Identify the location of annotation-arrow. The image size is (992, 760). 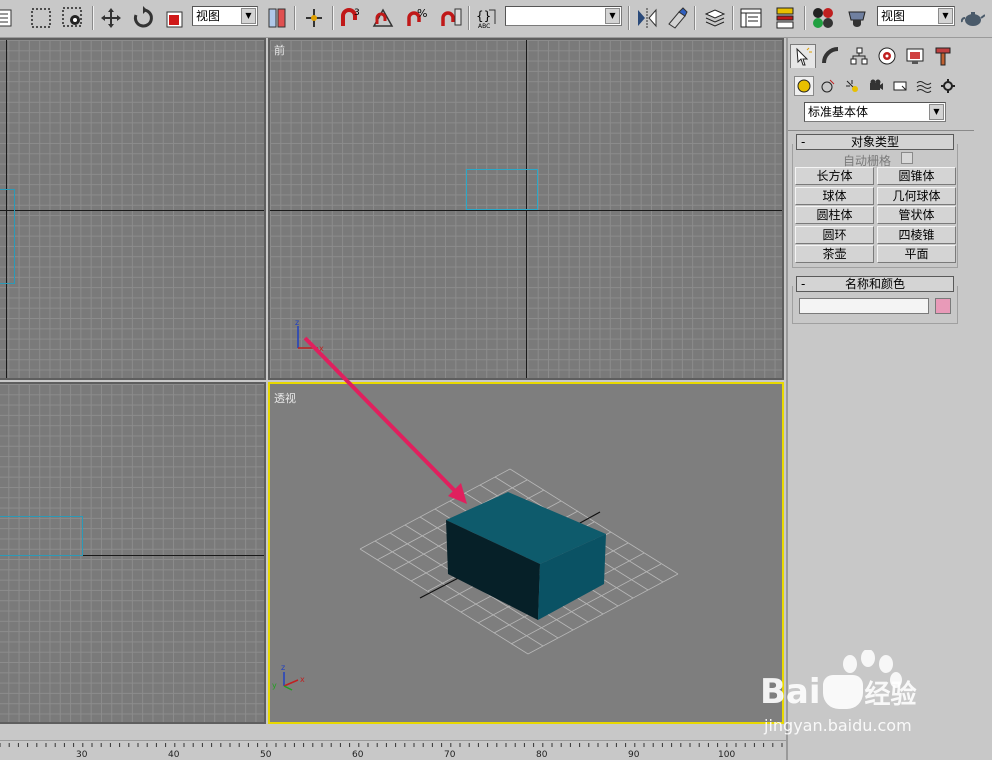
(385, 420).